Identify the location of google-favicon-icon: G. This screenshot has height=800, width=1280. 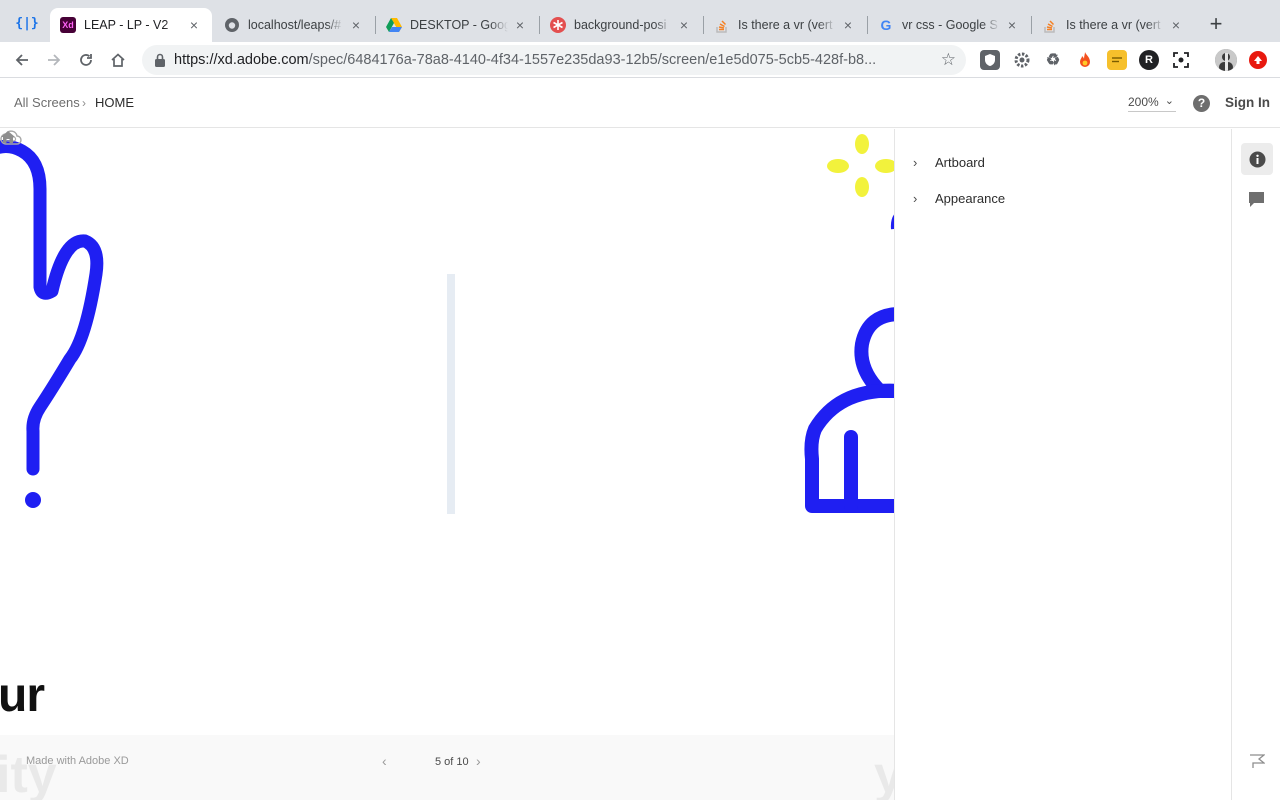
(886, 25).